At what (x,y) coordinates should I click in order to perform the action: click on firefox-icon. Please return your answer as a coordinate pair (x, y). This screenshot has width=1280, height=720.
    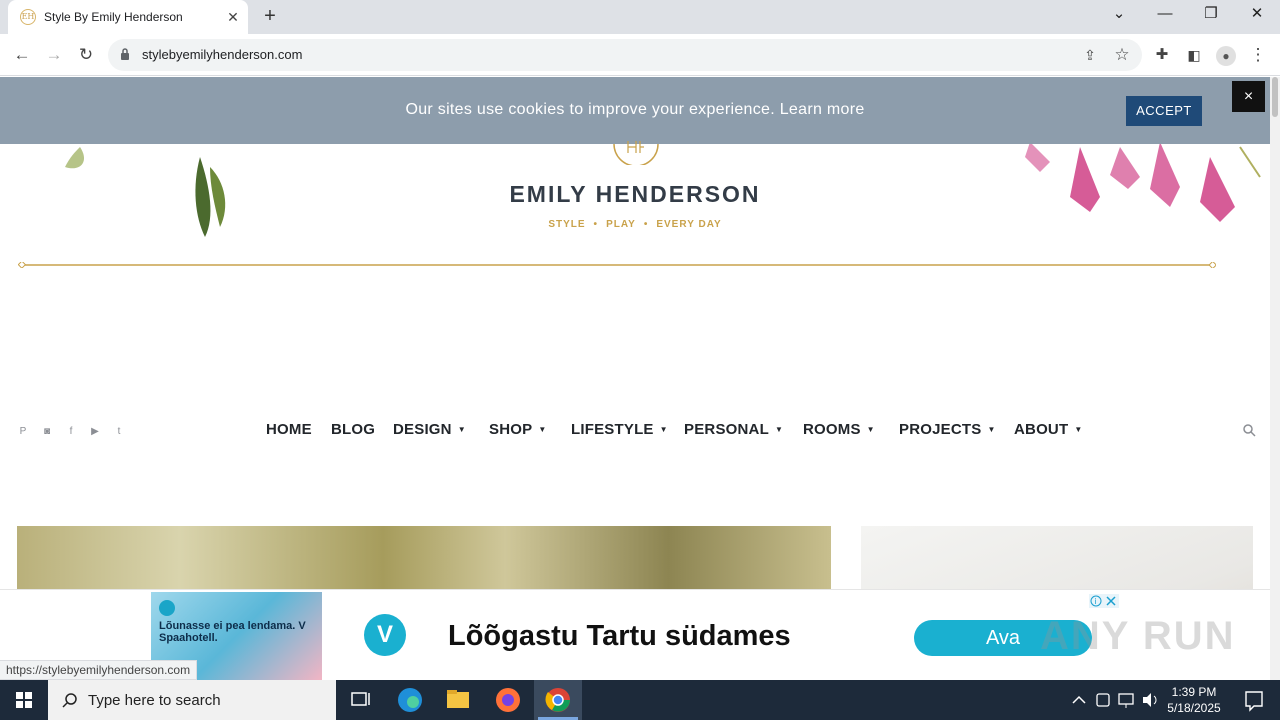
    Looking at the image, I should click on (508, 700).